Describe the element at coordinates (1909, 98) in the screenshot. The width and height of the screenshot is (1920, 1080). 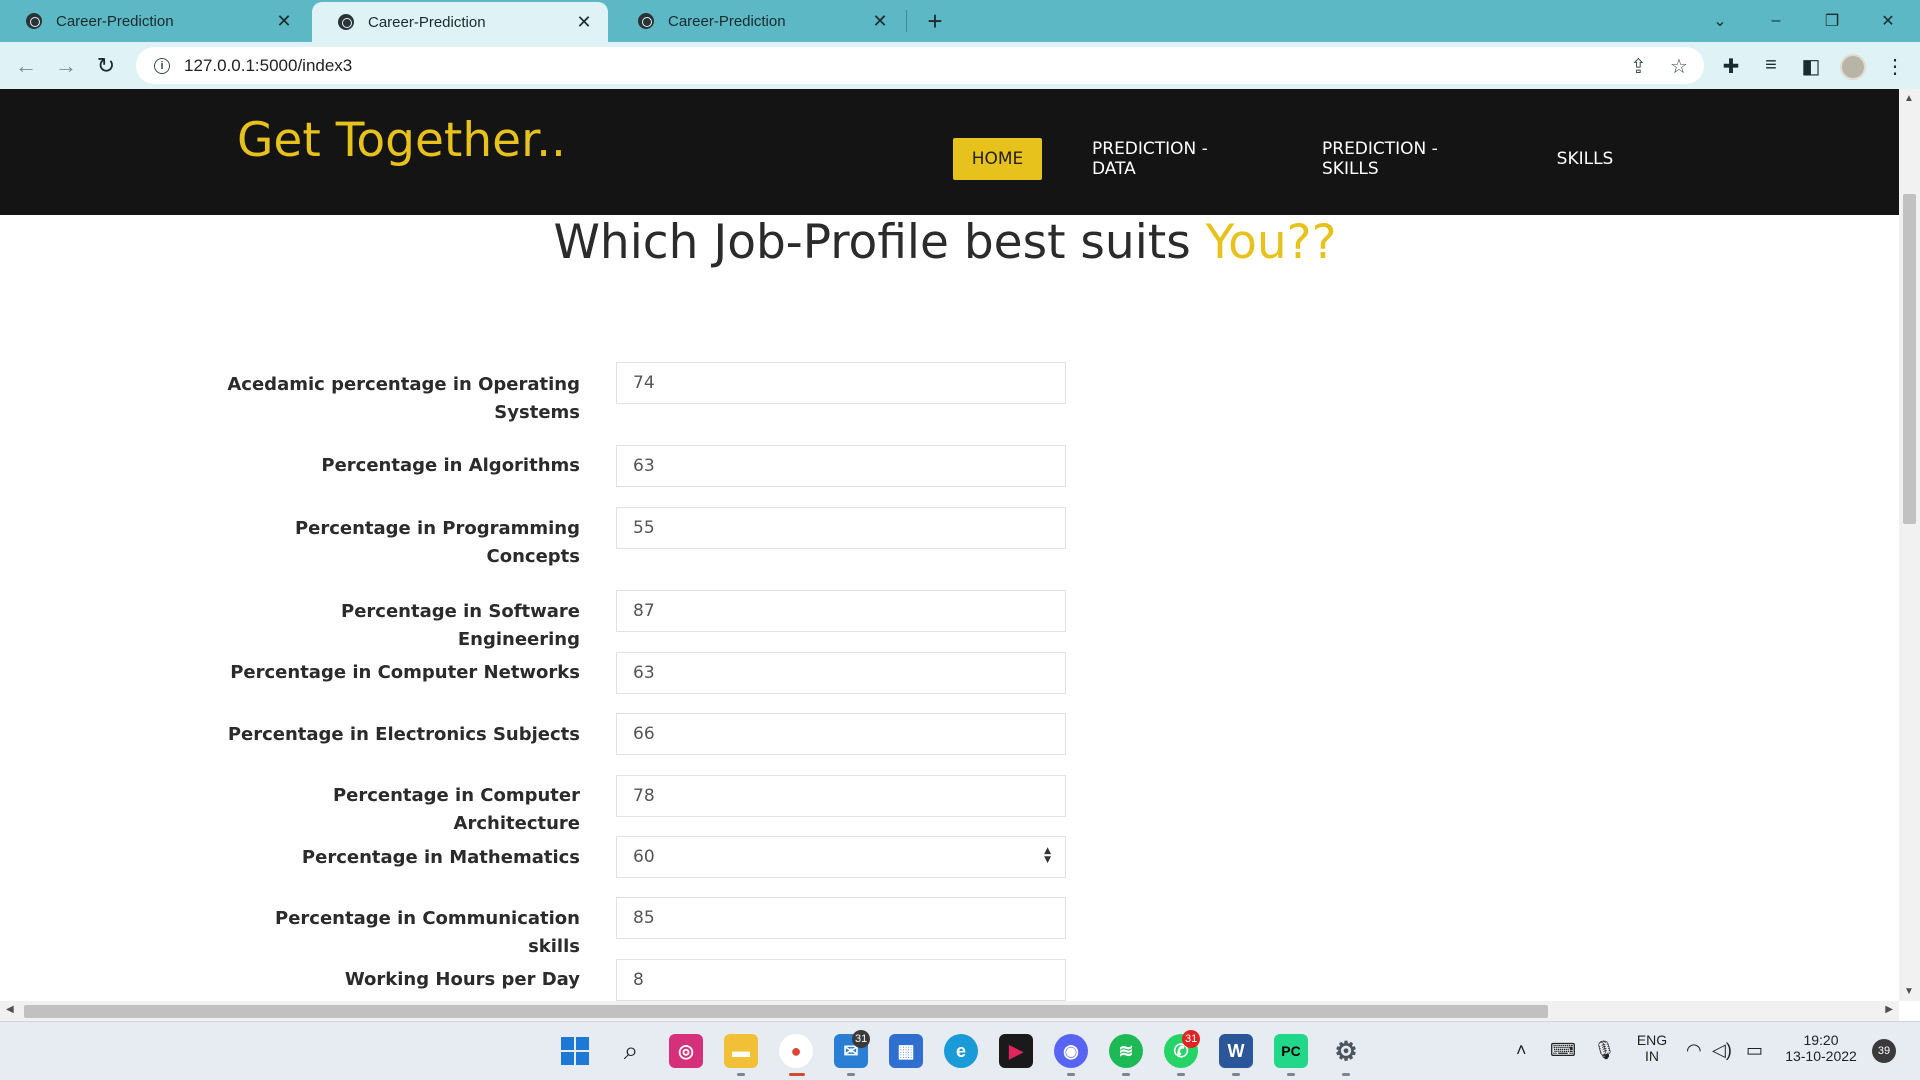
I see `scroll-up-icon: ▲` at that location.